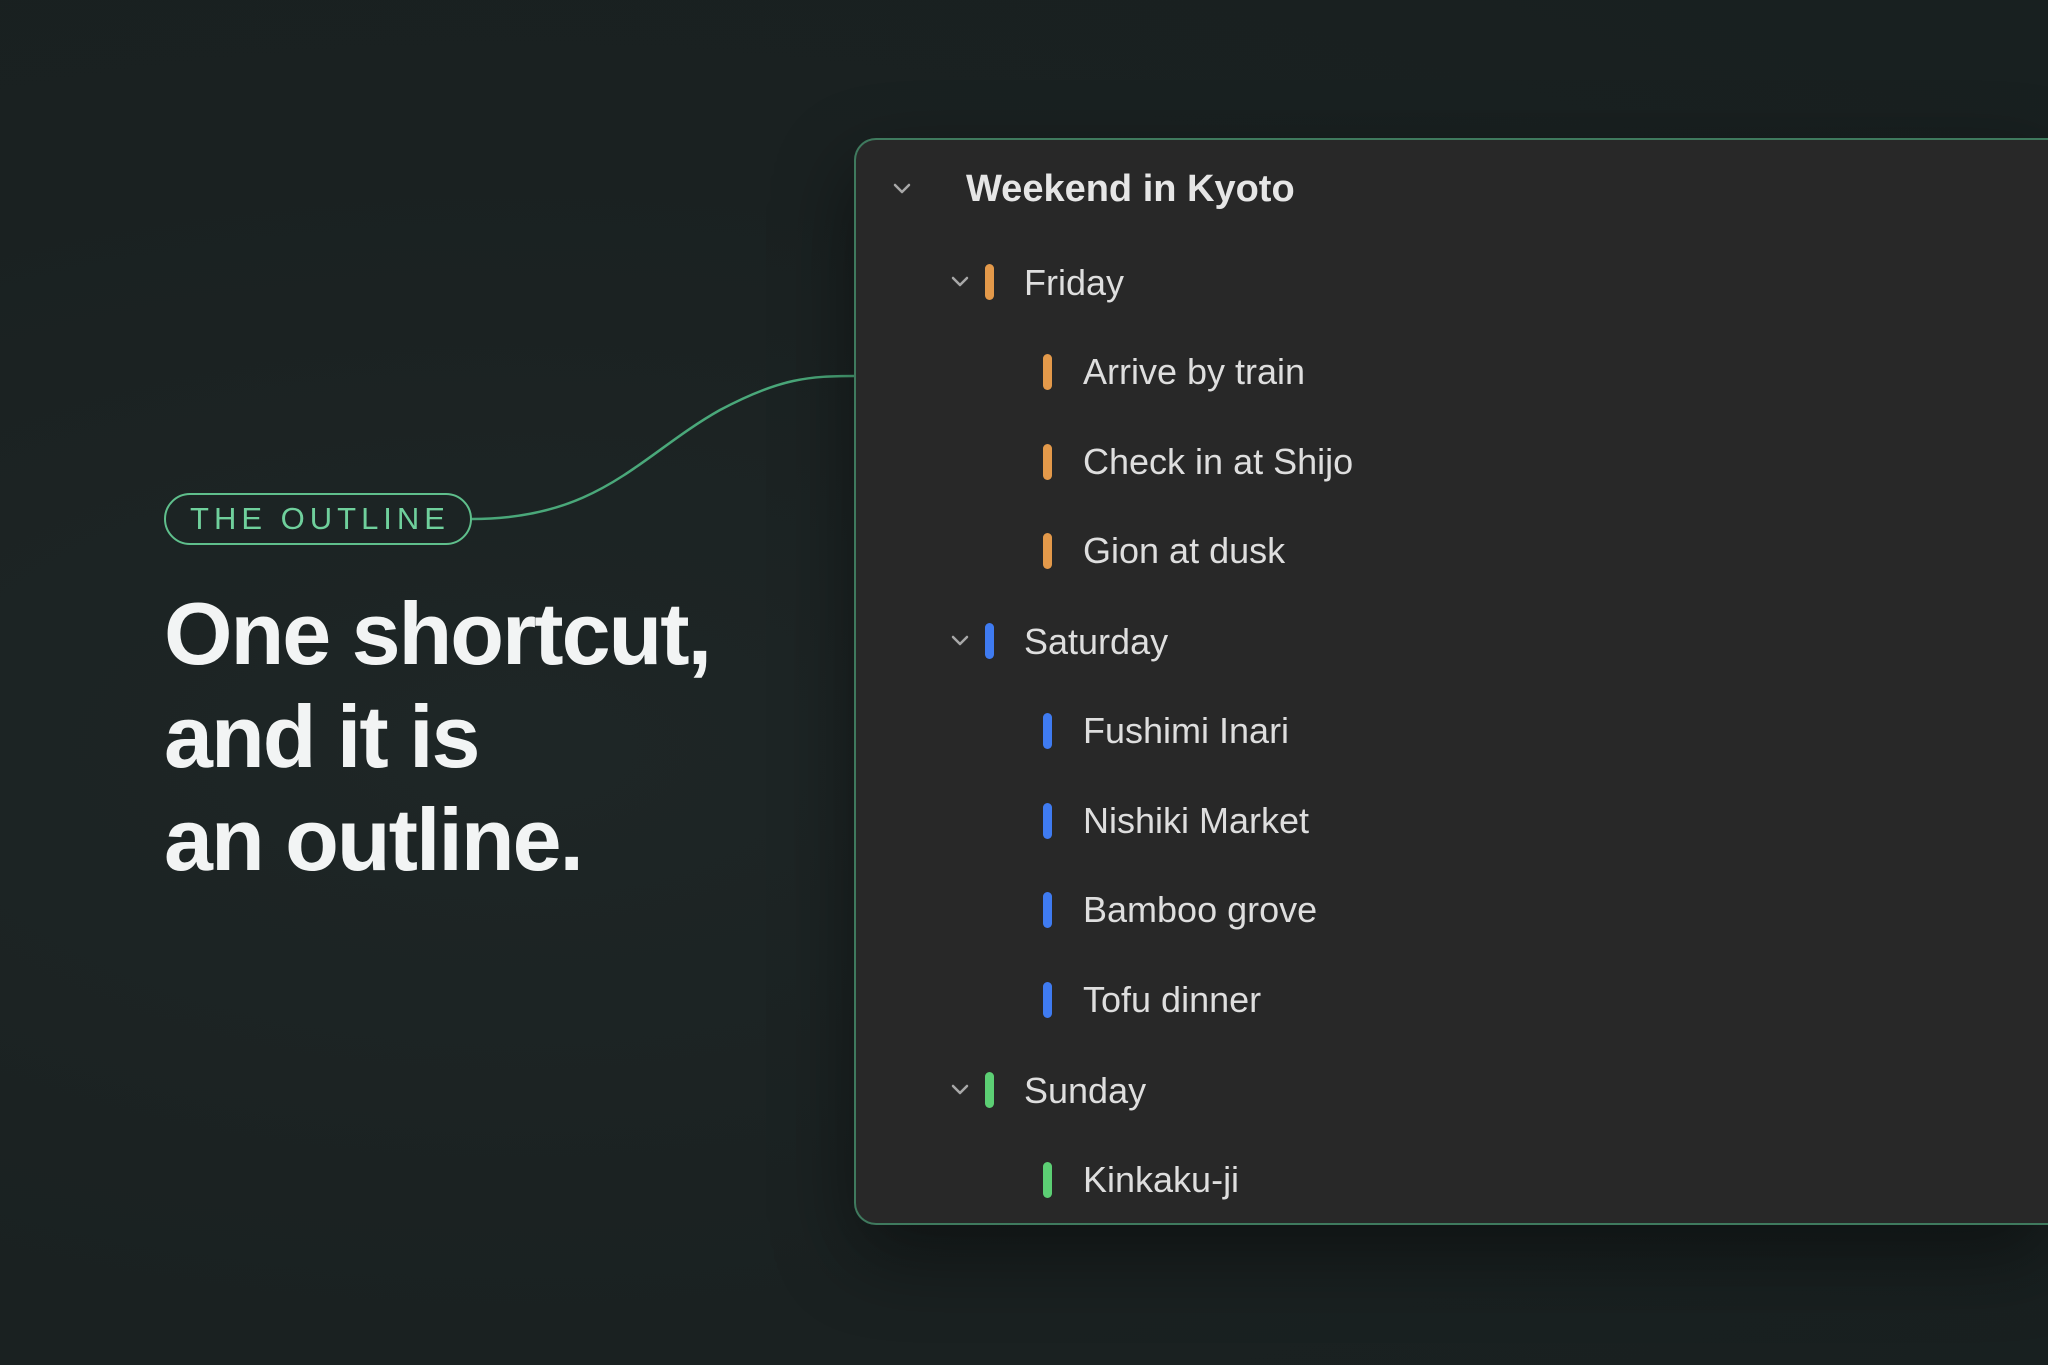  Describe the element at coordinates (318, 519) in the screenshot. I see `section-badge: THE OUTLINE` at that location.